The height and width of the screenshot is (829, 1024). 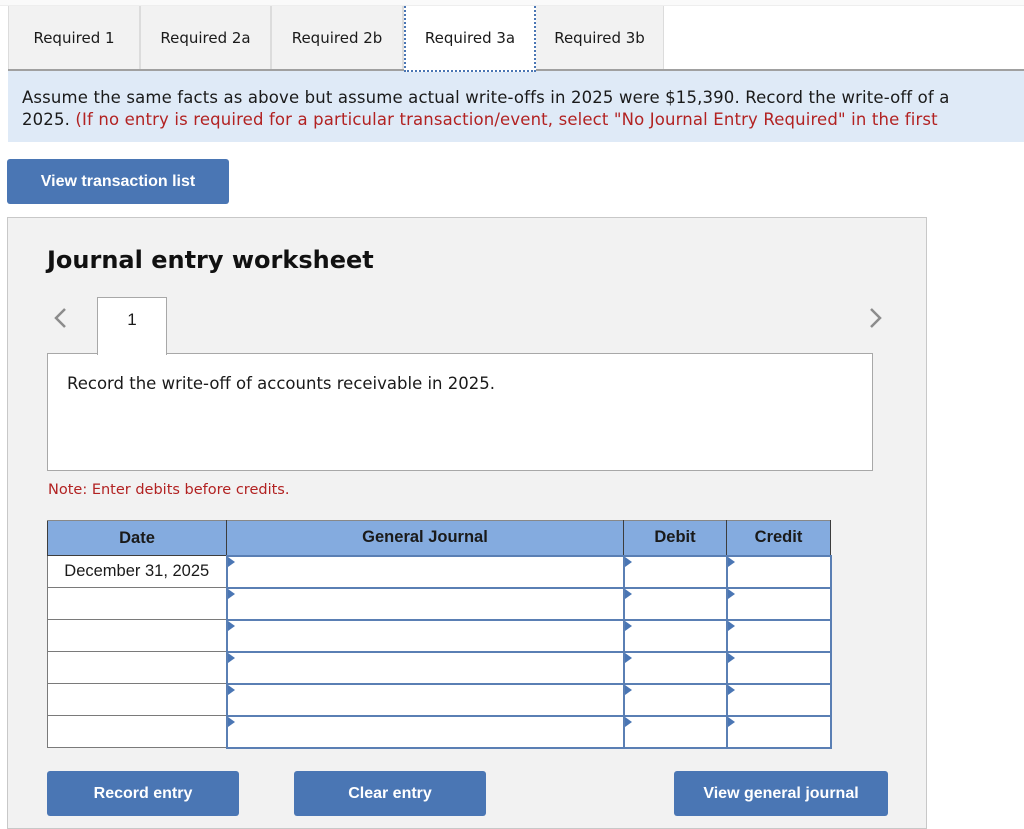 What do you see at coordinates (137, 538) in the screenshot?
I see `date-column-header: Date` at bounding box center [137, 538].